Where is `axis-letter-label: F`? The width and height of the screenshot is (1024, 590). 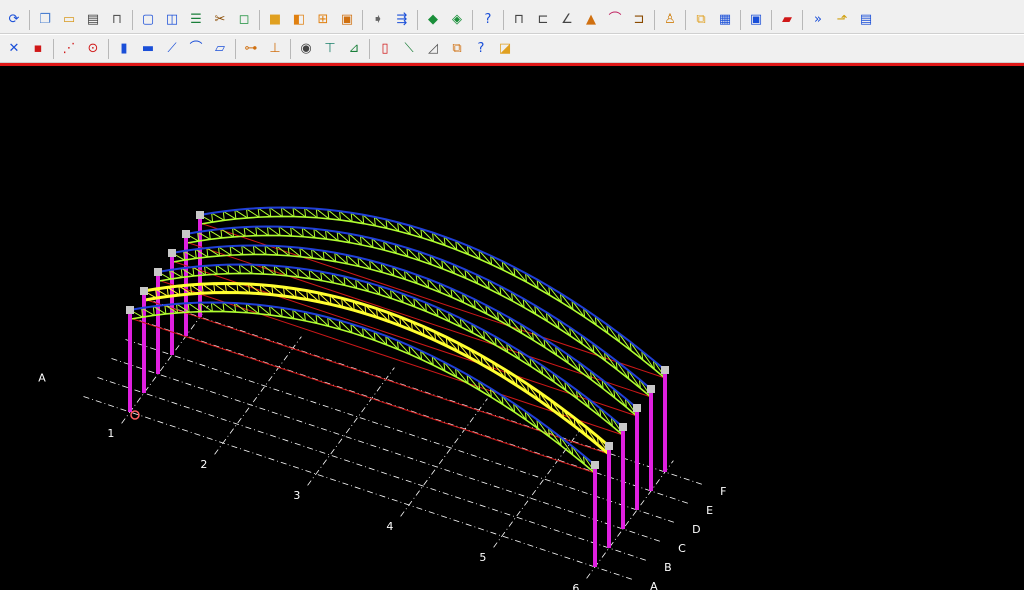
axis-letter-label: F is located at coordinates (723, 491).